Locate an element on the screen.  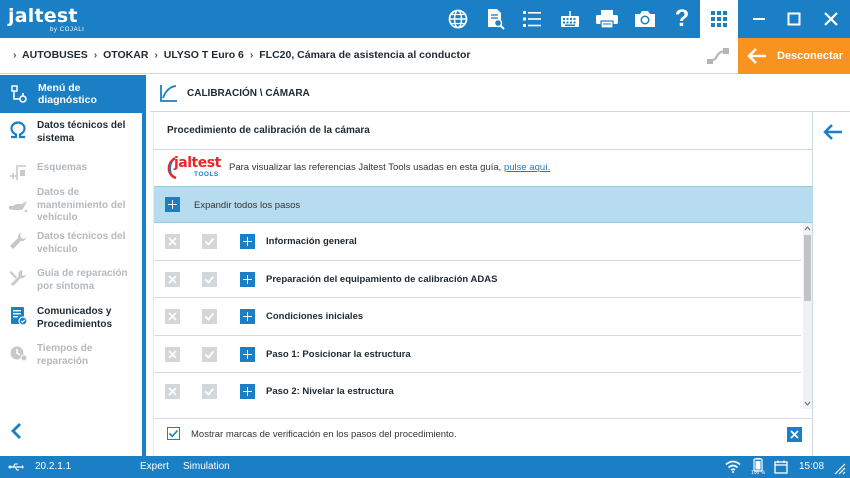
expand-all-plus-icon is located at coordinates (172, 204).